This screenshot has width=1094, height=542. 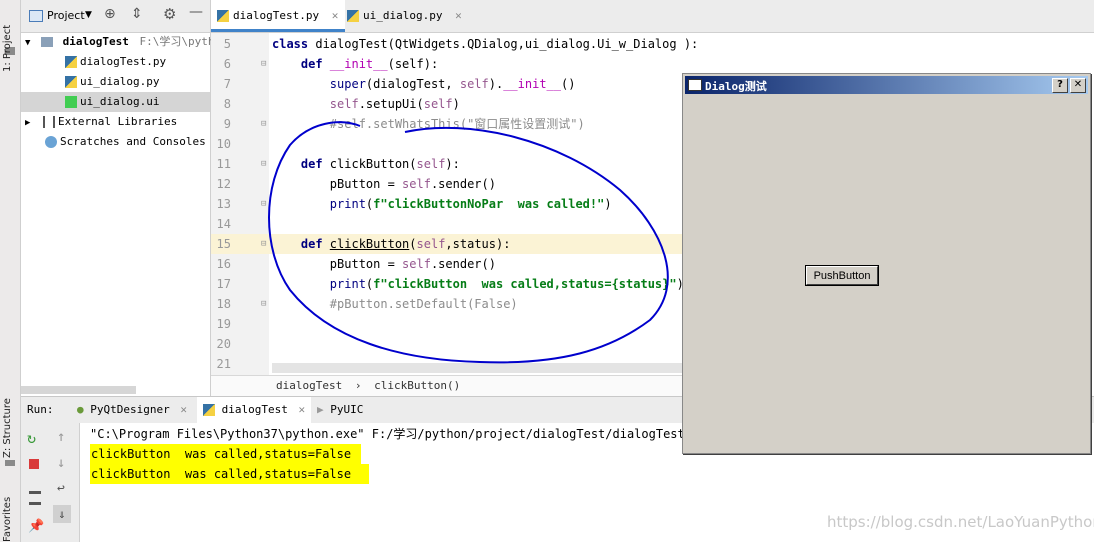 What do you see at coordinates (652, 16) in the screenshot?
I see `editor-tabs: dialogTest.py ✕ ui_dialog.py ✕` at bounding box center [652, 16].